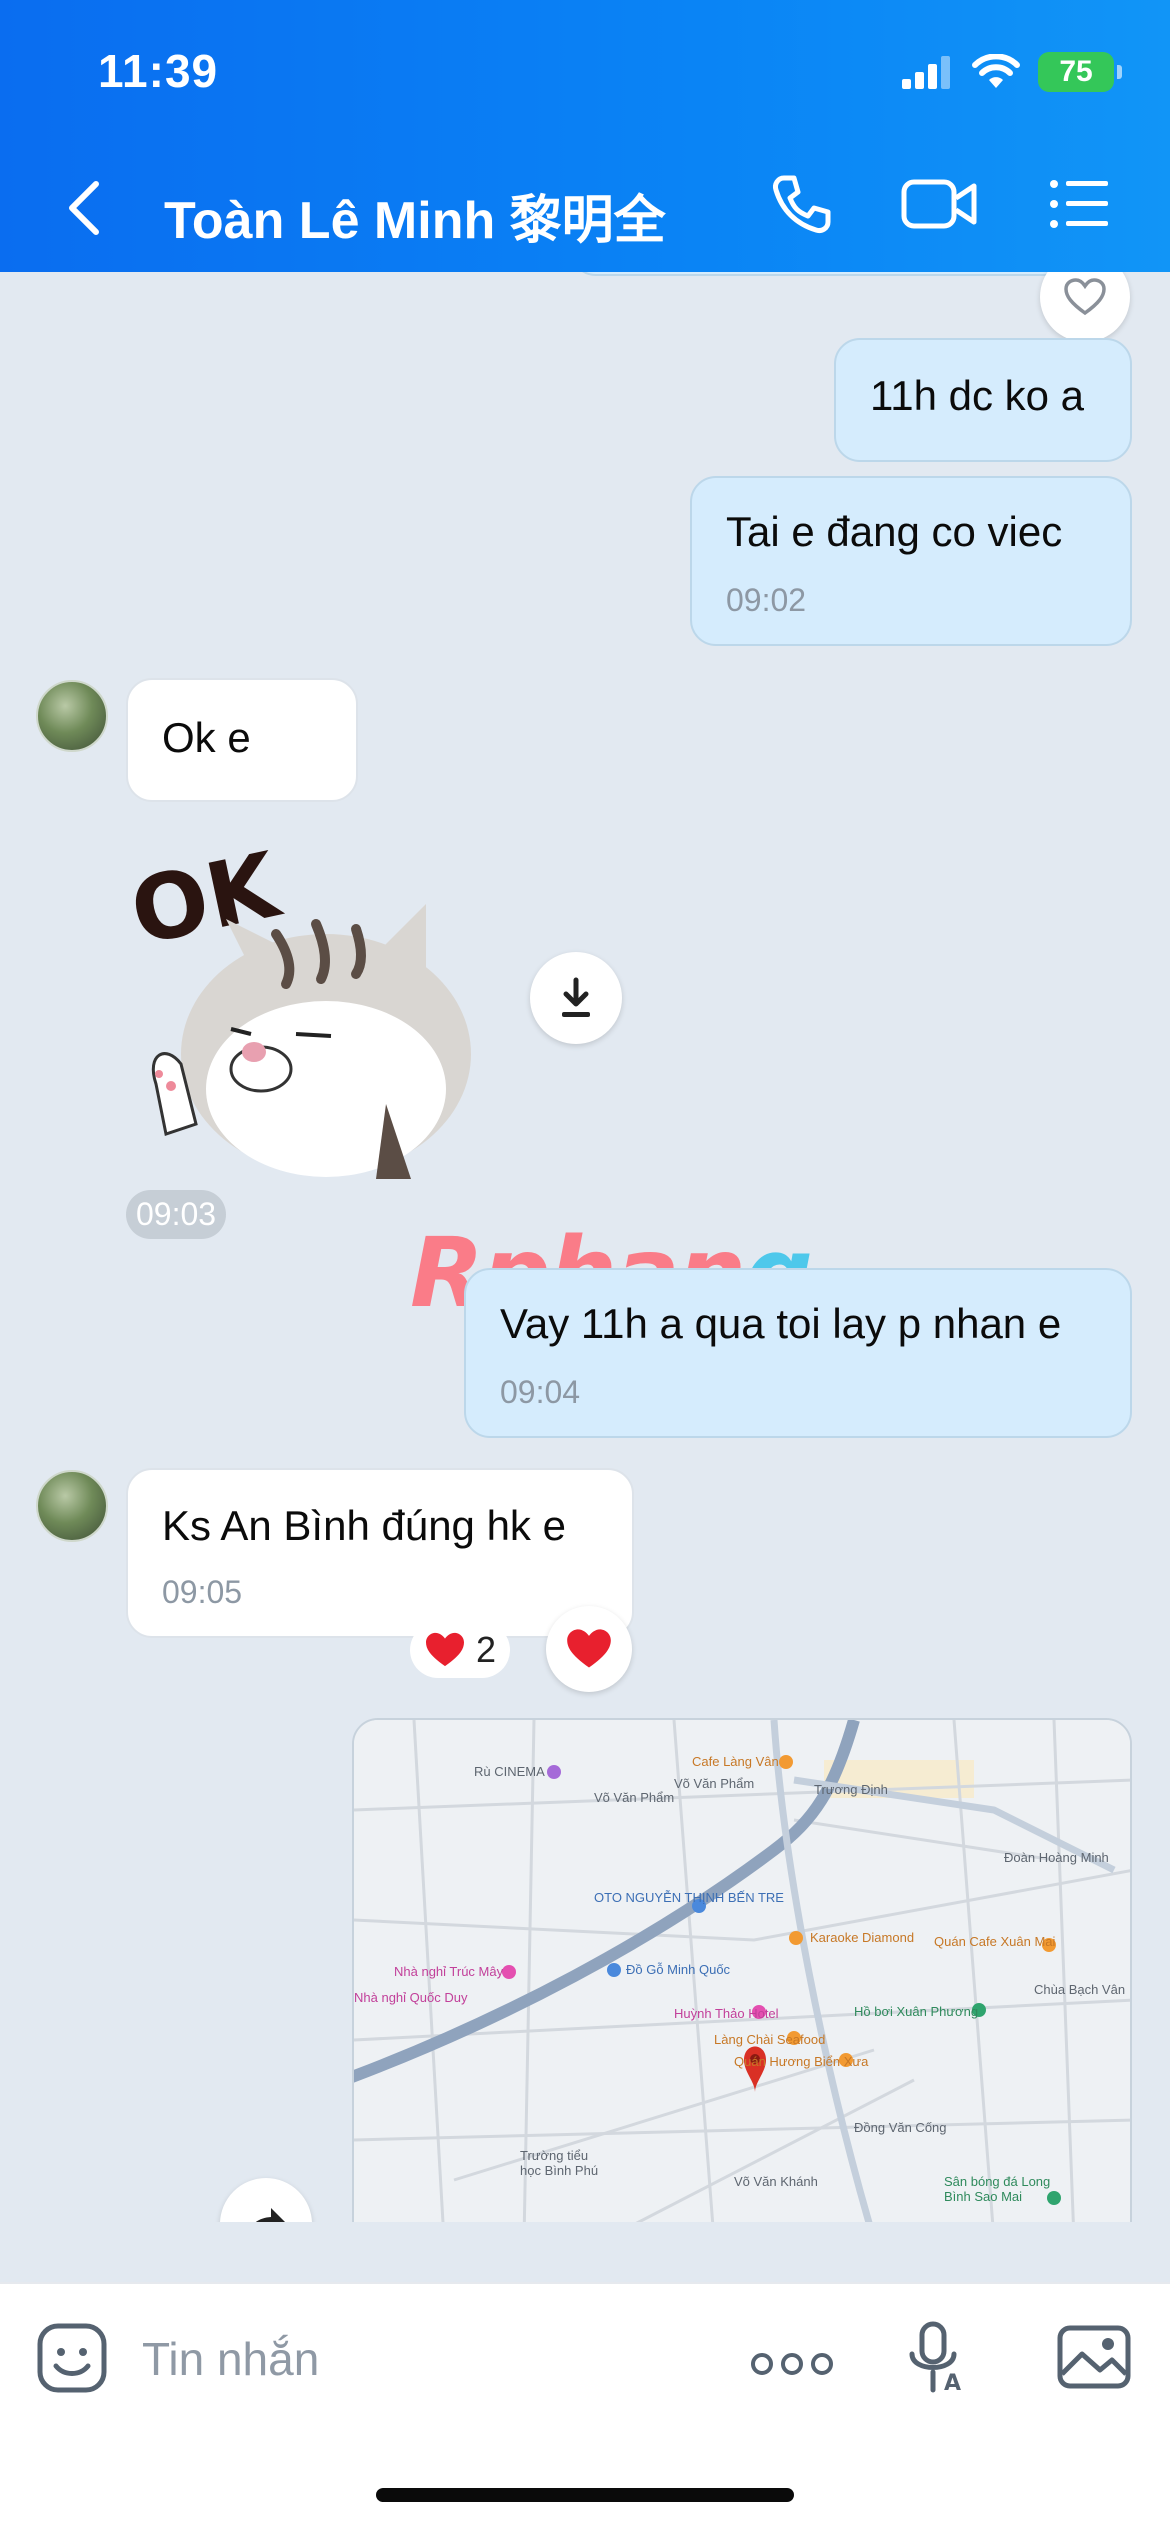  Describe the element at coordinates (84, 208) in the screenshot. I see `back-icon` at that location.